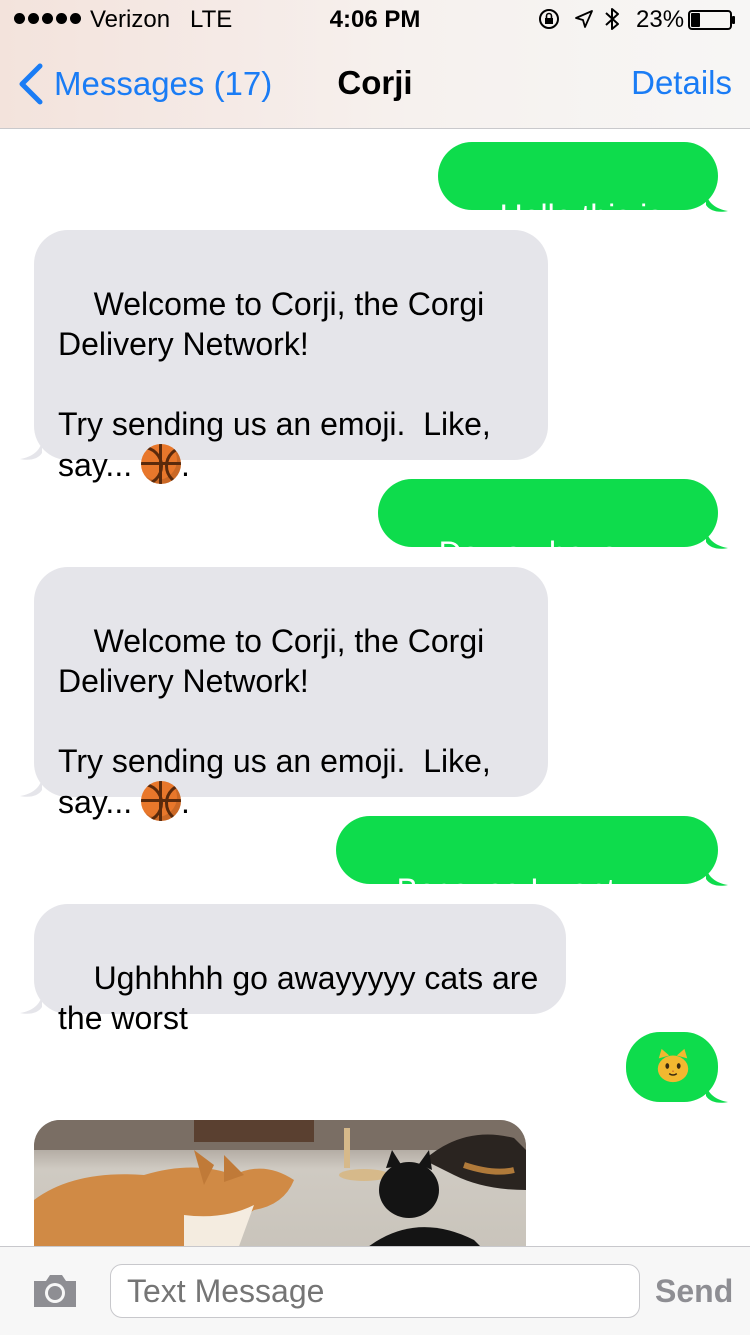 This screenshot has width=750, height=1335. What do you see at coordinates (375, 20) in the screenshot?
I see `status-bar: Verizon LTE 4:06 PM 23%` at bounding box center [375, 20].